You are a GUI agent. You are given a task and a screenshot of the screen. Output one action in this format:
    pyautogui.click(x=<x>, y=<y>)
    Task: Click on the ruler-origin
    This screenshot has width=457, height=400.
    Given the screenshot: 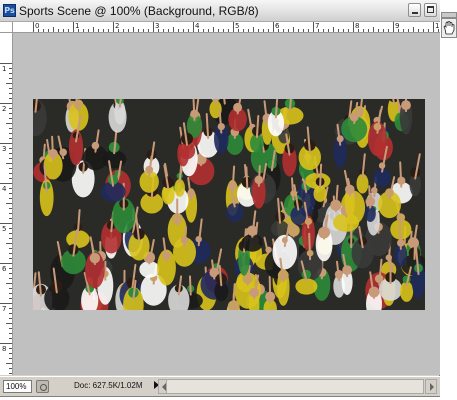 What is the action you would take?
    pyautogui.click(x=6, y=27)
    